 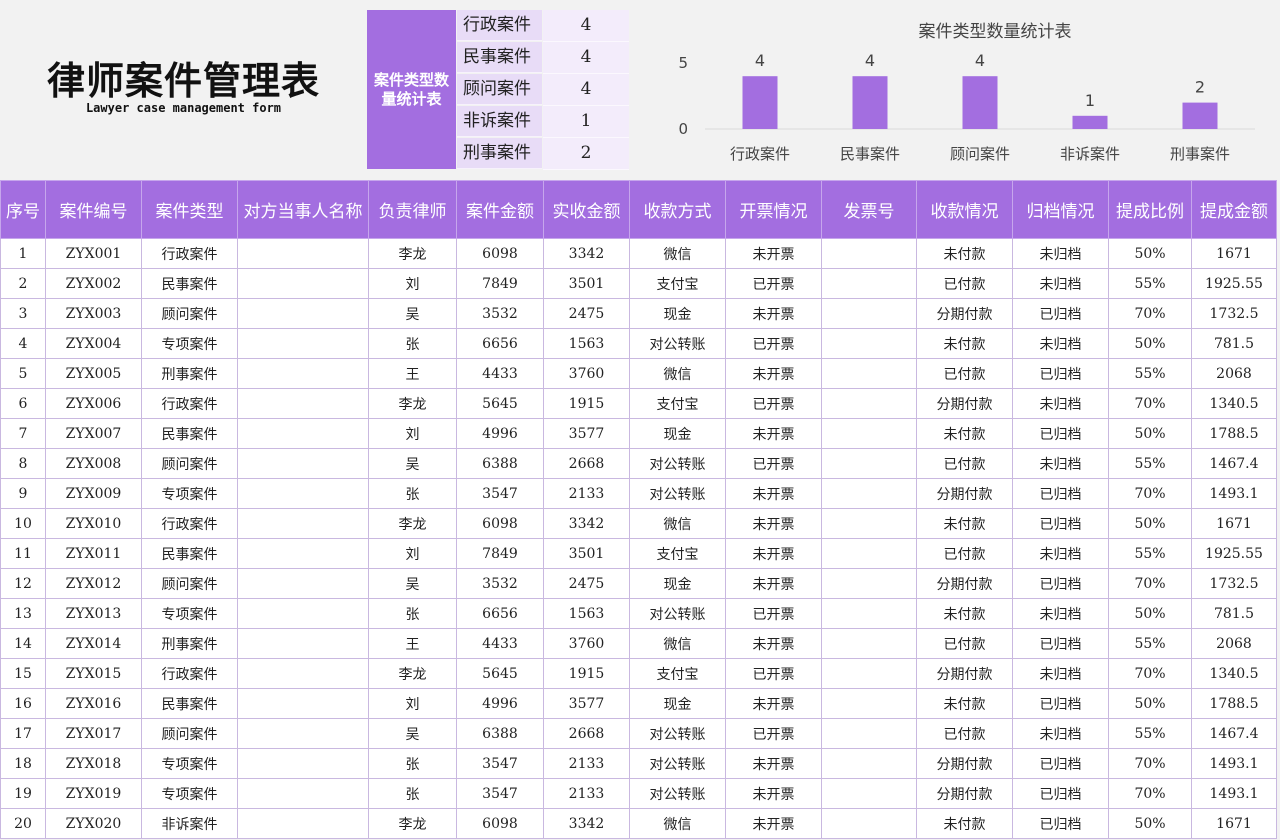 I want to click on column-header: 实收金额, so click(x=586, y=209).